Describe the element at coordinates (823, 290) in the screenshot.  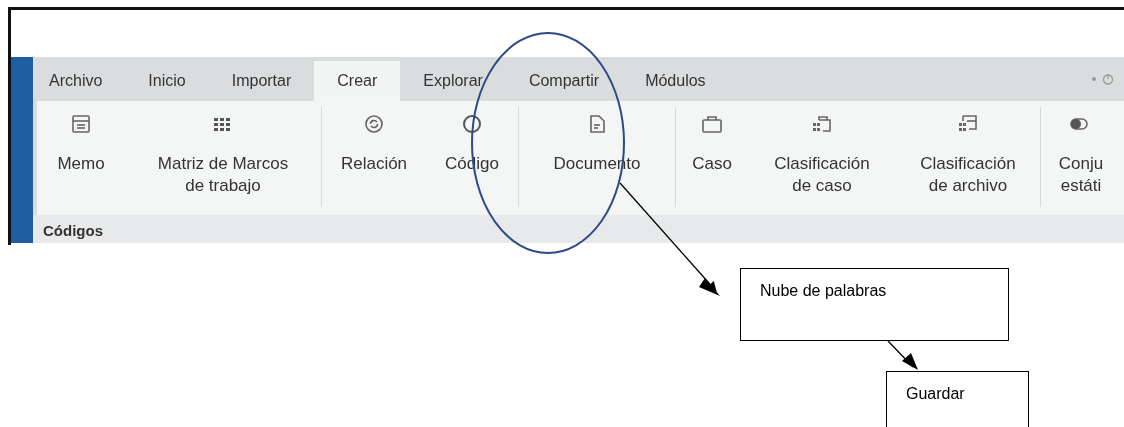
I see `callout-text: Nube de palabras` at that location.